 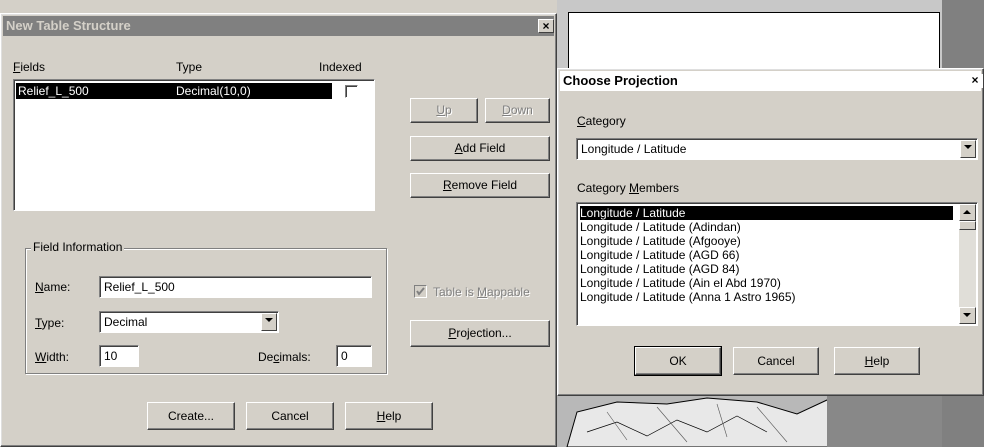 What do you see at coordinates (29, 67) in the screenshot?
I see `fields-column-header: Fields` at bounding box center [29, 67].